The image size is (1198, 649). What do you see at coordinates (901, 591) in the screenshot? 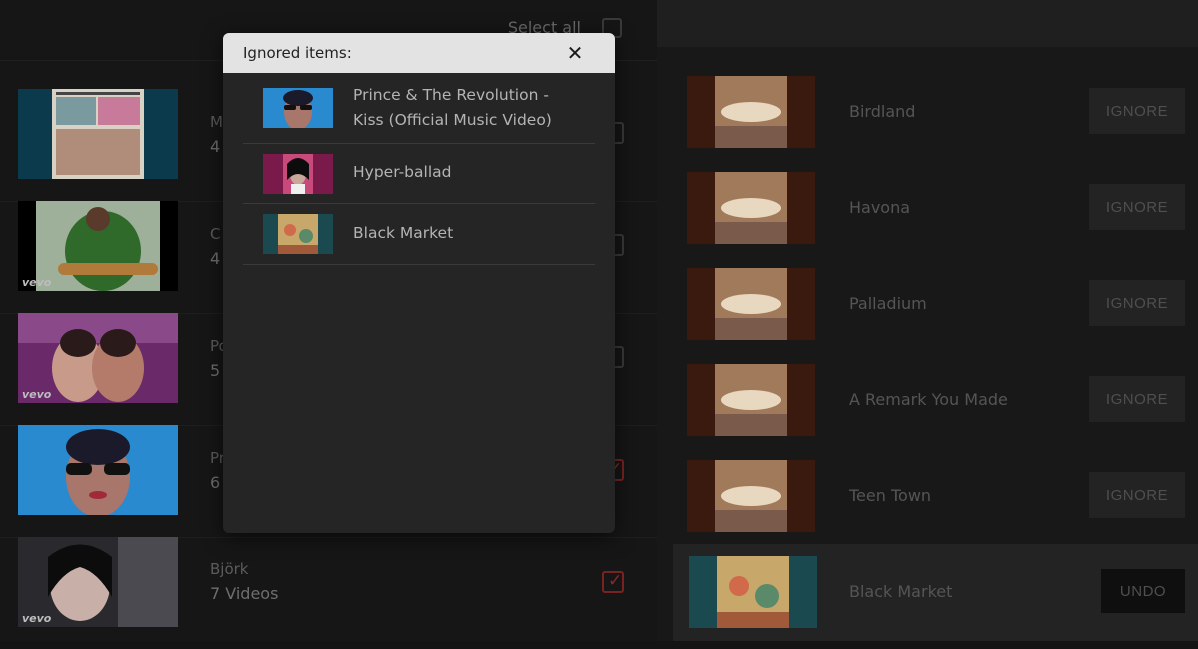
I see `track-title: Black Market` at bounding box center [901, 591].